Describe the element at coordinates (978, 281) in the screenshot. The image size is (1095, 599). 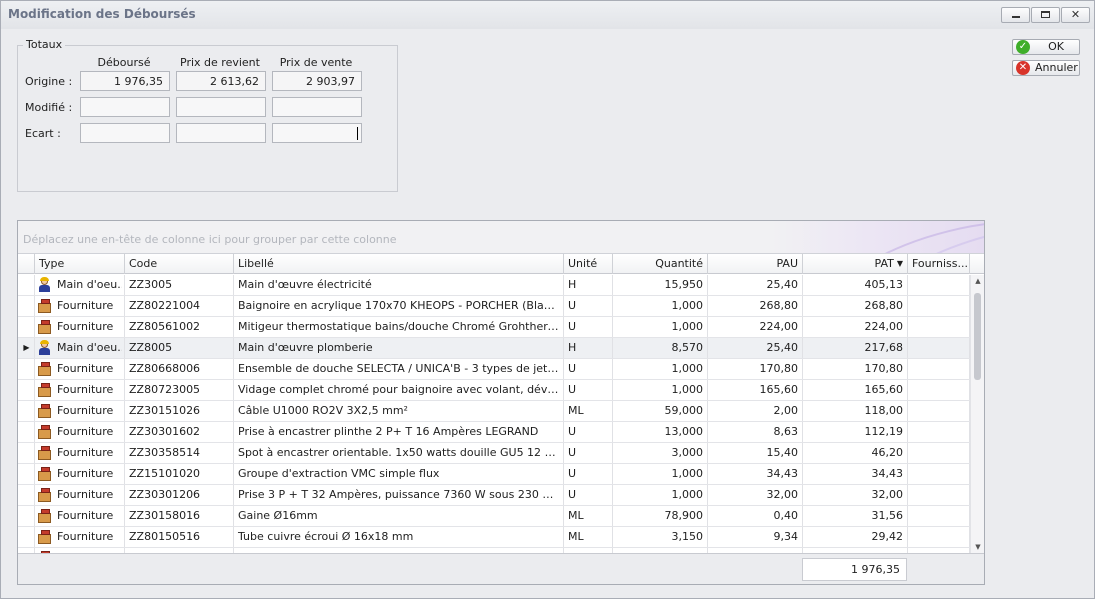
I see `scroll-up-icon: ▲` at that location.